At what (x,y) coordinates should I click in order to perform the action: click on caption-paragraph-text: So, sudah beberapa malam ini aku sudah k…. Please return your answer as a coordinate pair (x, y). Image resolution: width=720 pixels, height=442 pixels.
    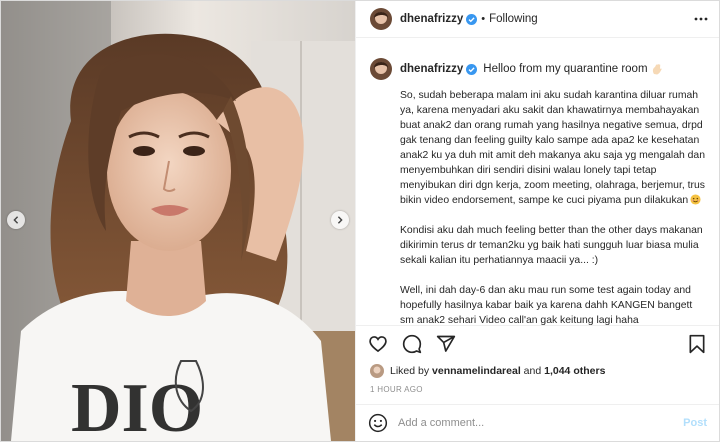
    Looking at the image, I should click on (552, 148).